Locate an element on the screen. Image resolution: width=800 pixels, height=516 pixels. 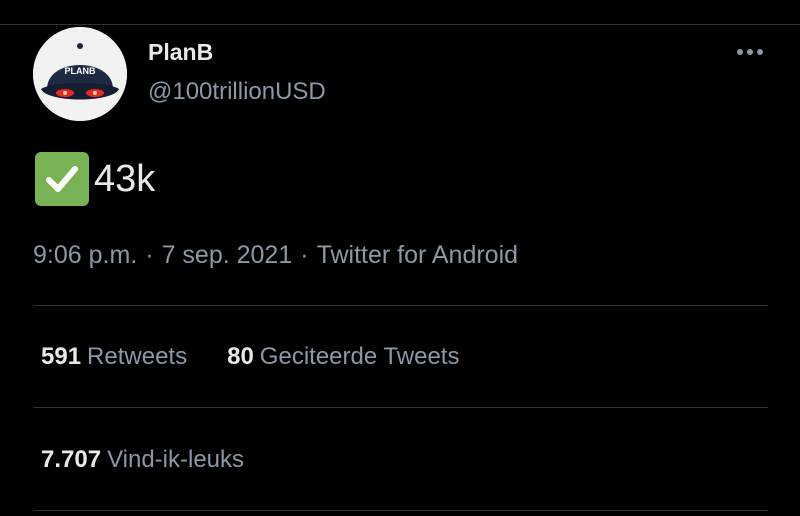
author-handle: @100trillionUSD is located at coordinates (237, 92).